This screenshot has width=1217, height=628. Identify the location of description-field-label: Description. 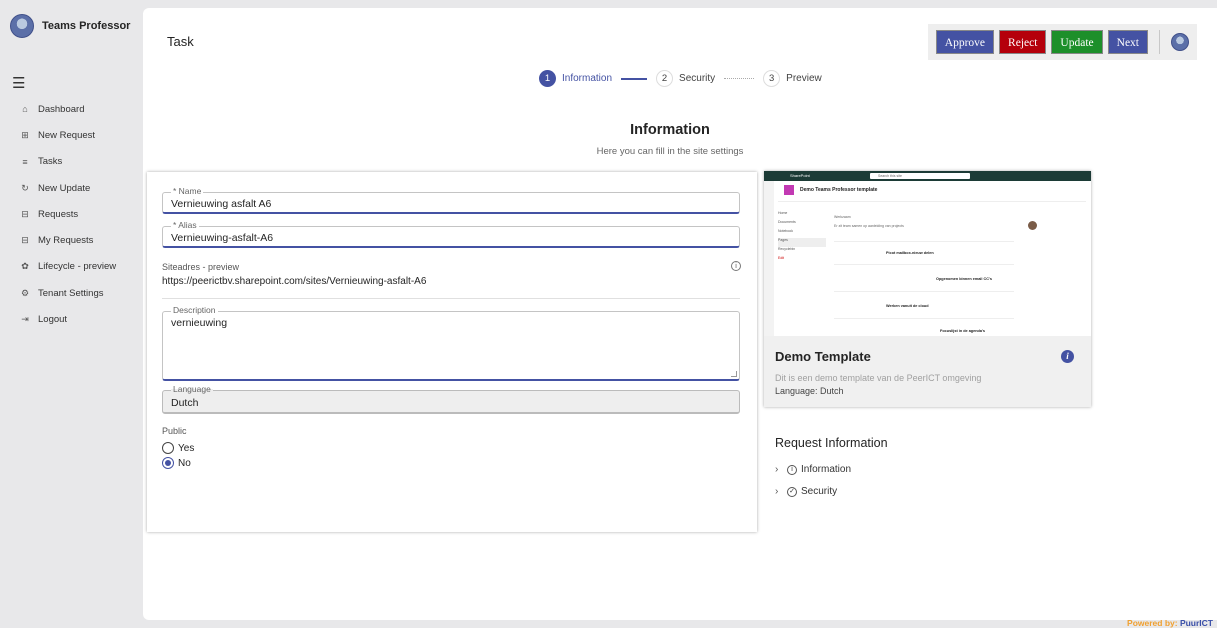
(194, 310).